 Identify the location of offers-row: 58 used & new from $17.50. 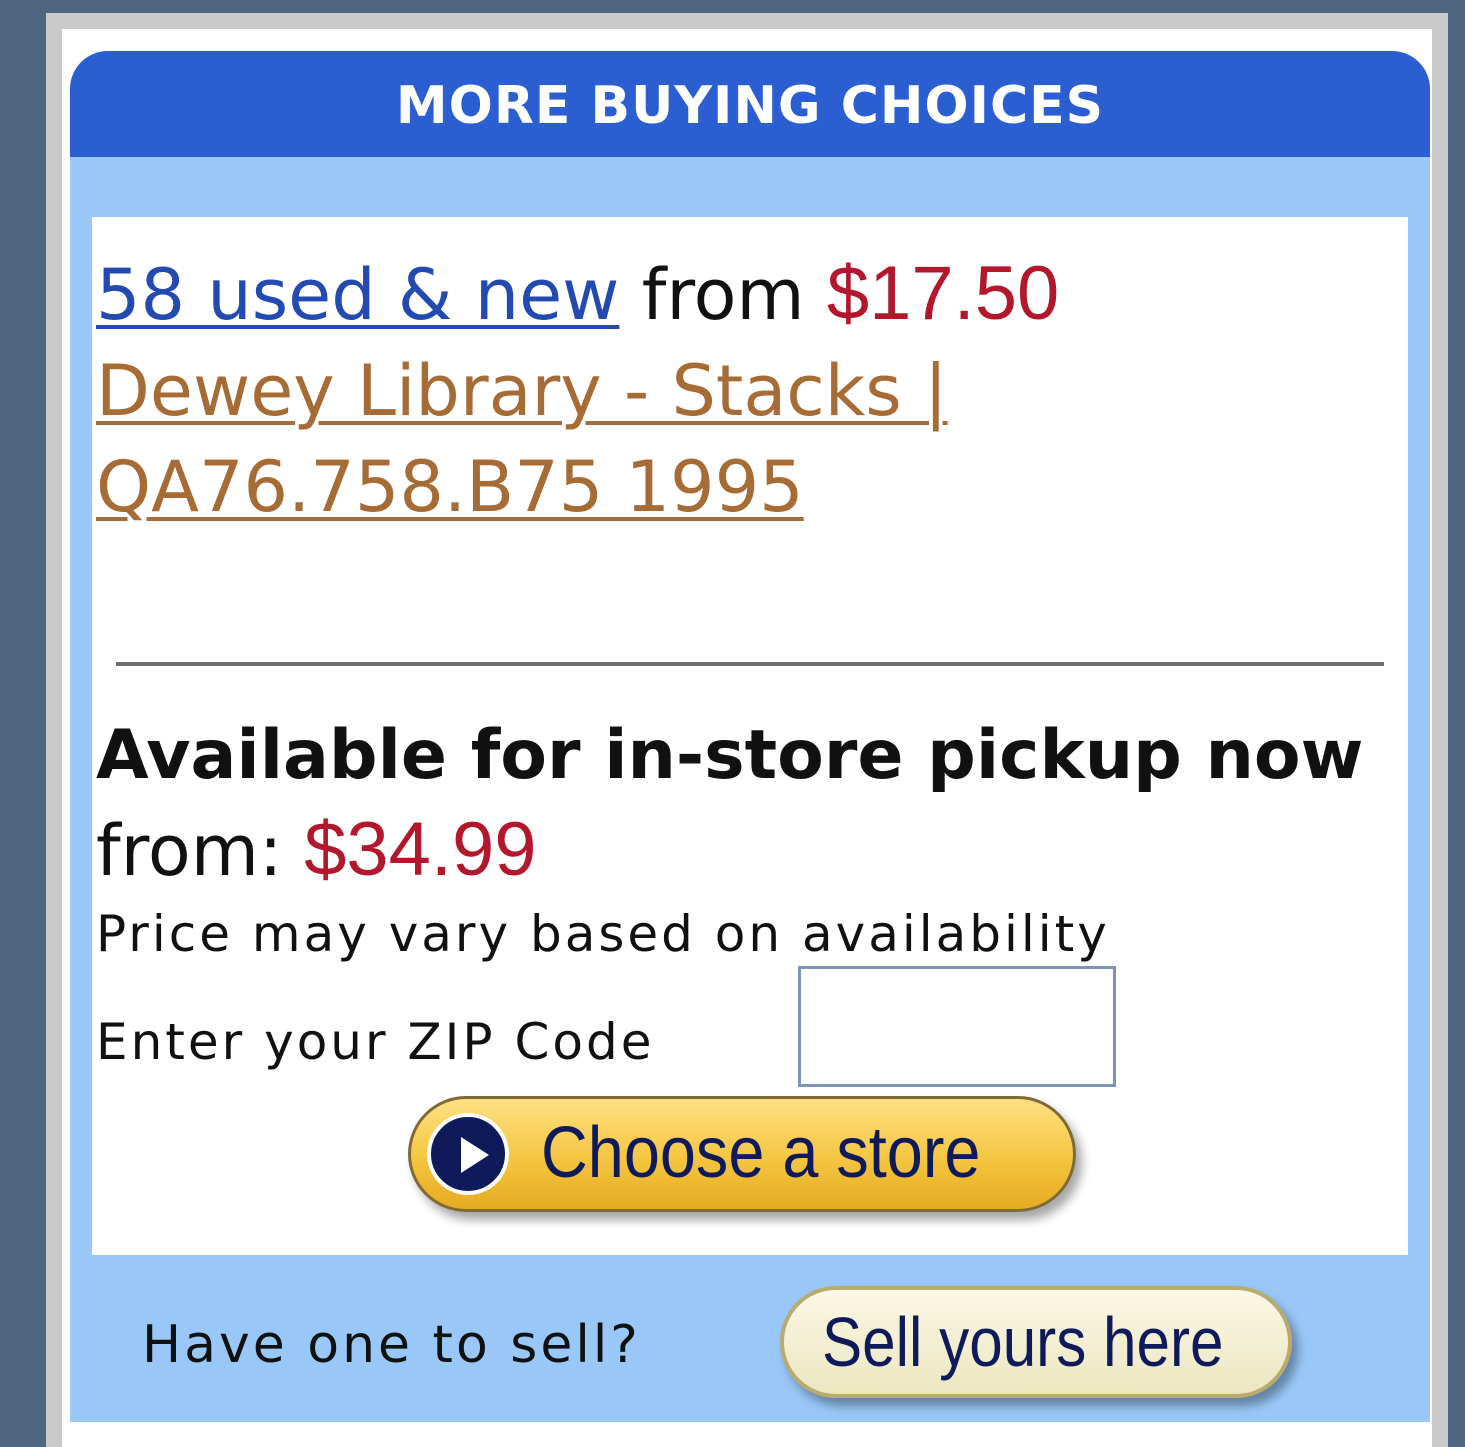
(577, 294).